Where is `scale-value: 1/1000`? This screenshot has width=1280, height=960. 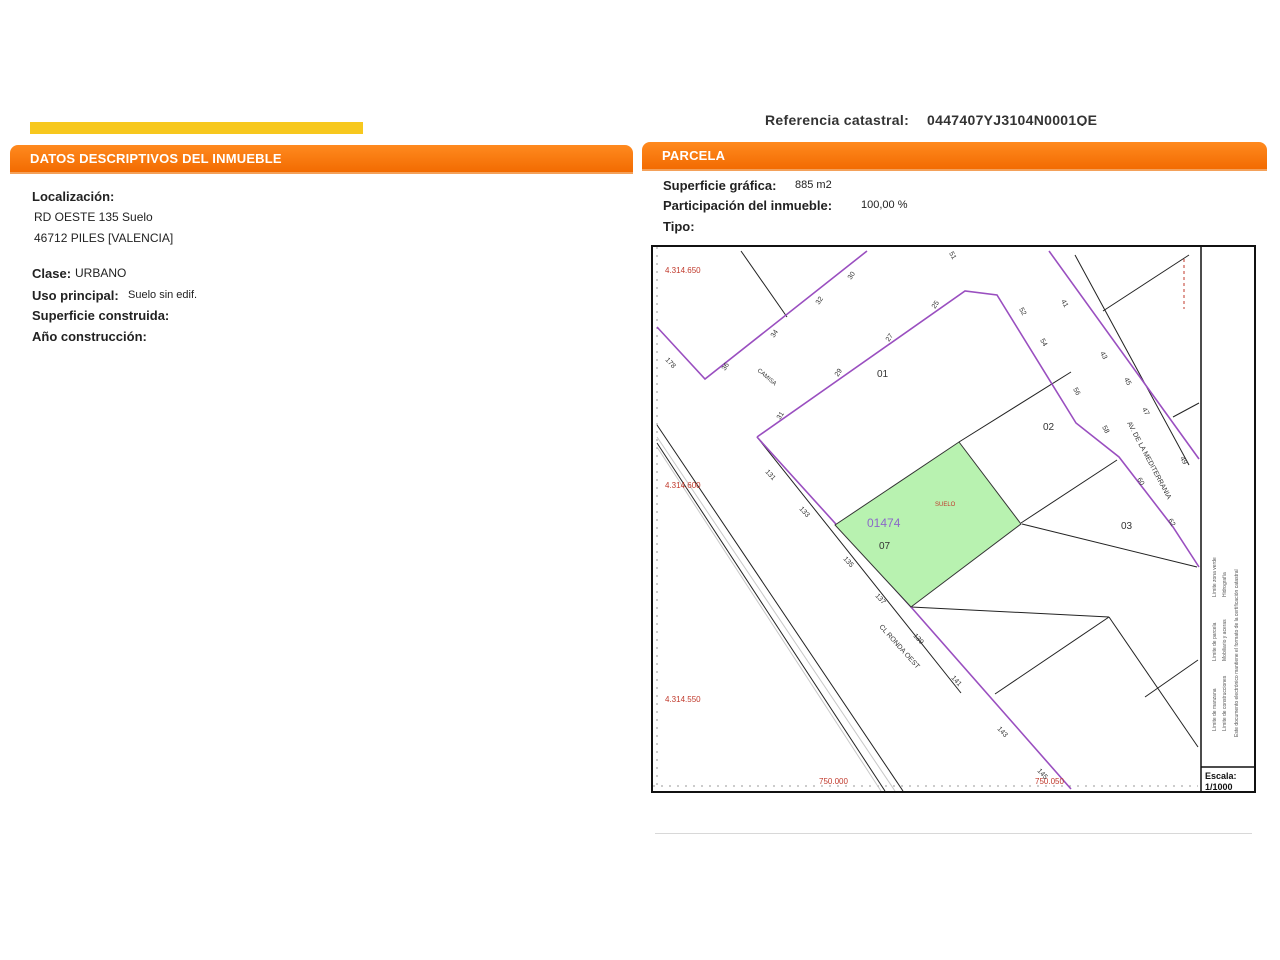 scale-value: 1/1000 is located at coordinates (1219, 786).